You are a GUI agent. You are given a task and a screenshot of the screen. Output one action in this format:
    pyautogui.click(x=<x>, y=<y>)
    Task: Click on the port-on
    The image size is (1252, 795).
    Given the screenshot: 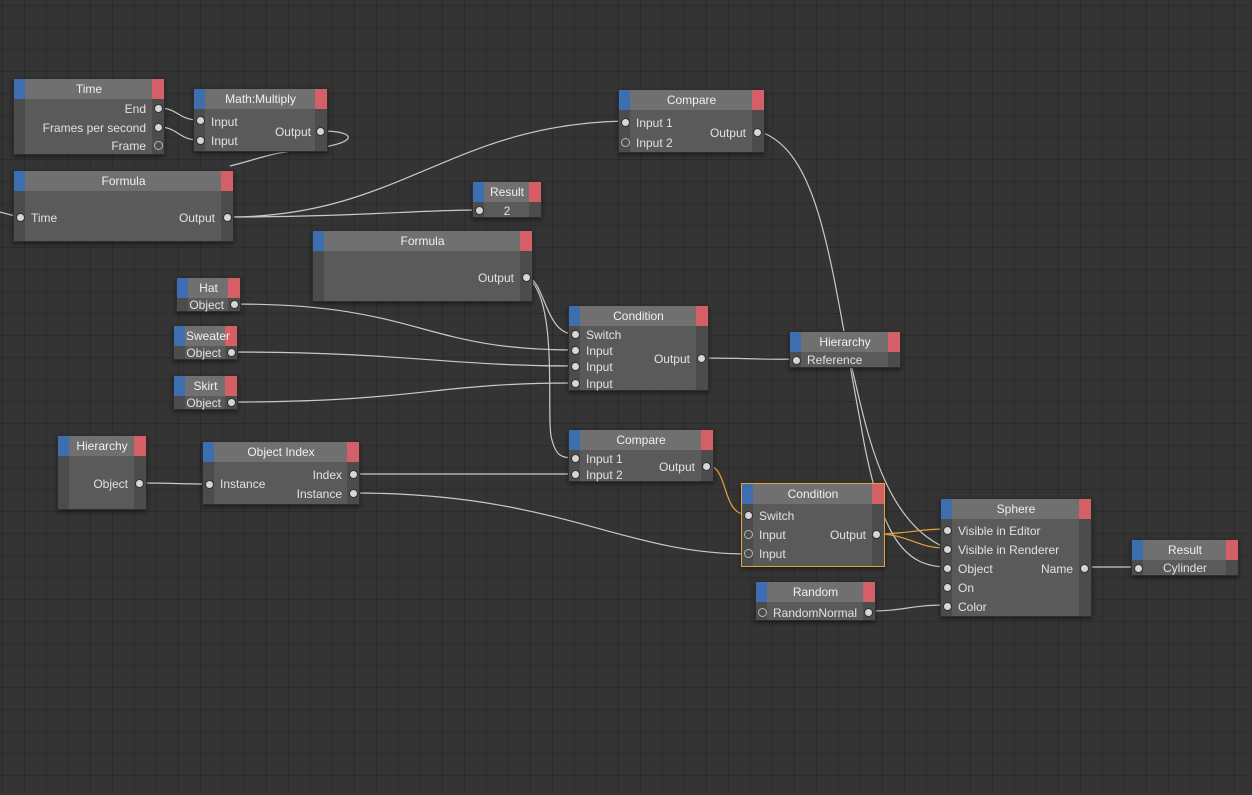 What is the action you would take?
    pyautogui.click(x=947, y=587)
    